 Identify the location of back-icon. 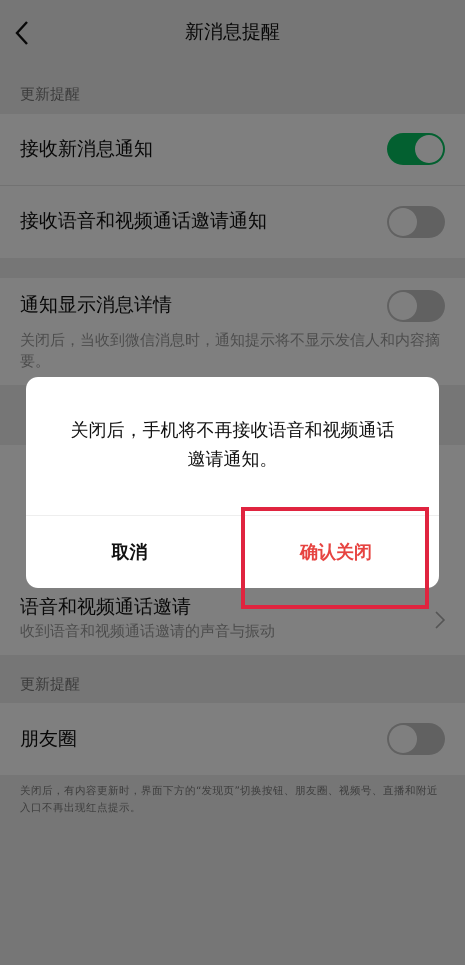
(22, 33).